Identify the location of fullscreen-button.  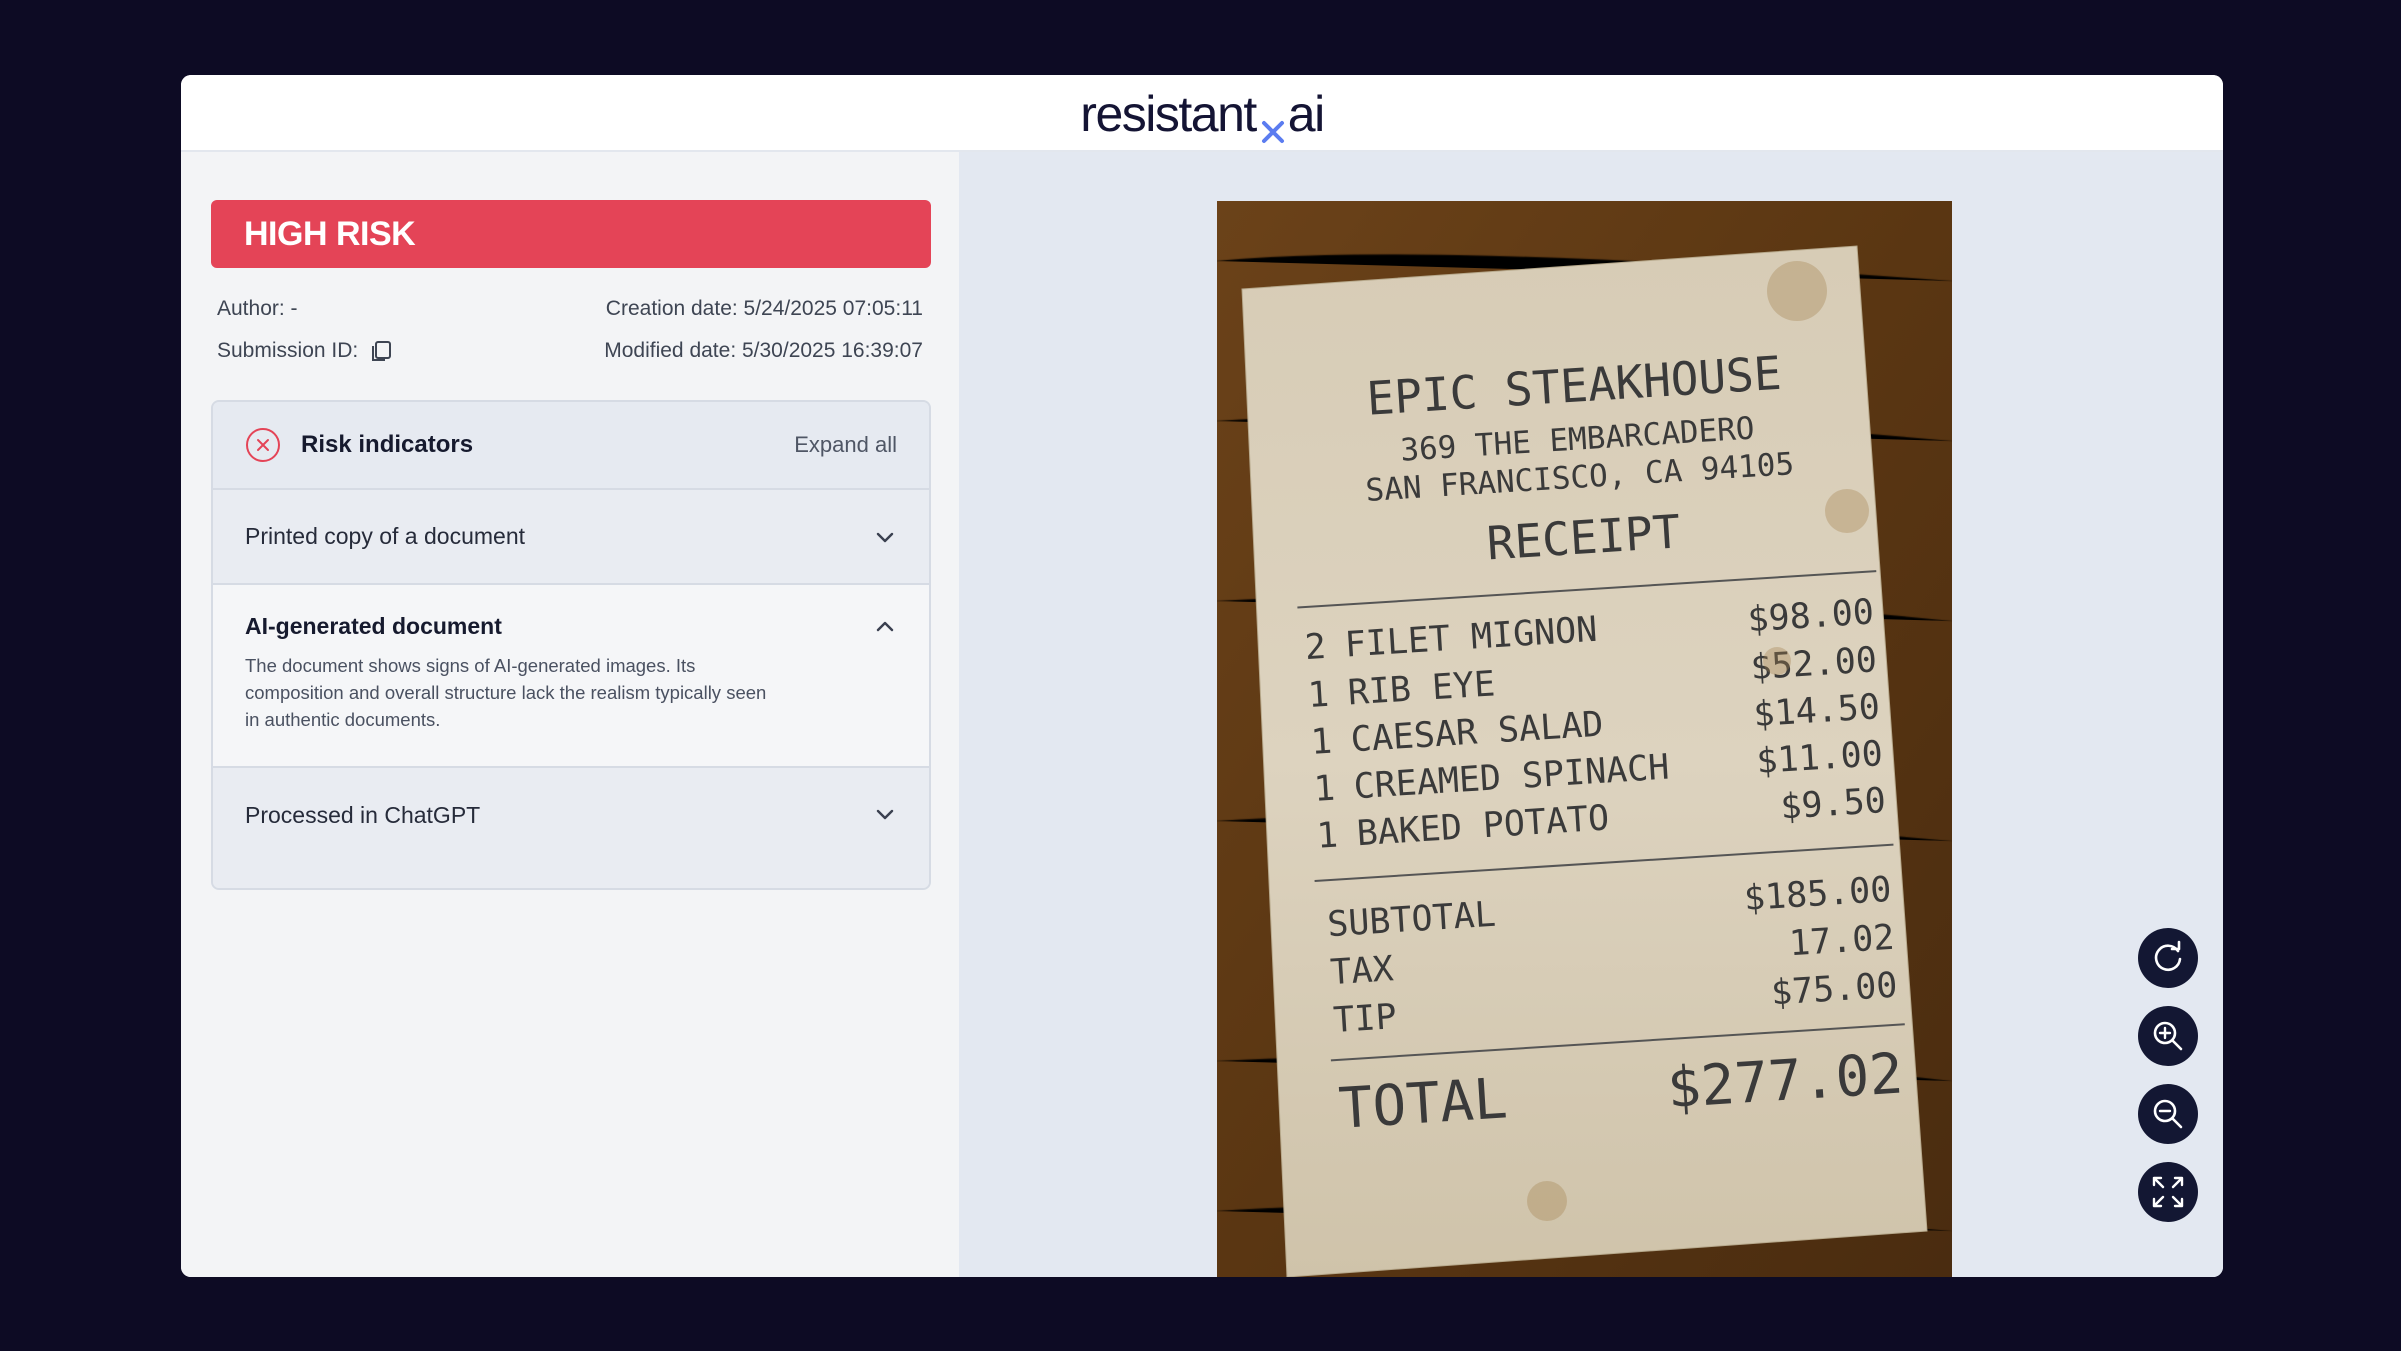
(2168, 1192).